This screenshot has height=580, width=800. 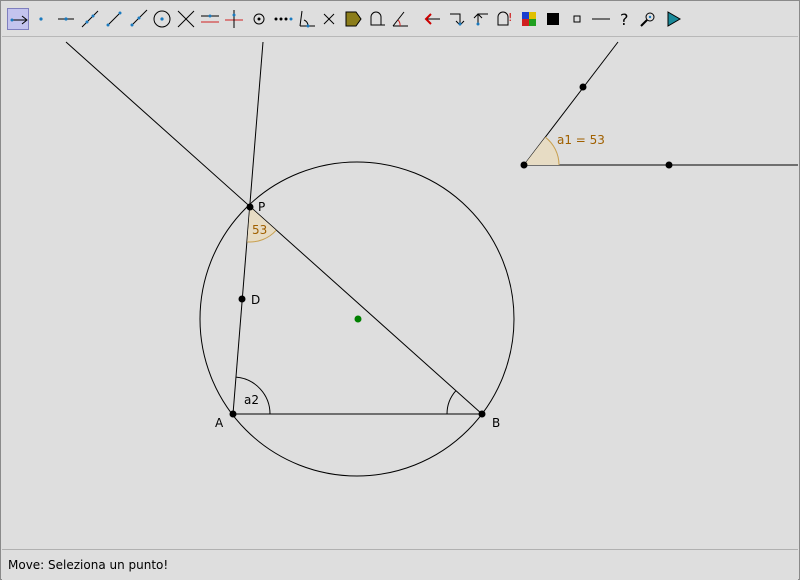 I want to click on new-point-tool, so click(x=41, y=19).